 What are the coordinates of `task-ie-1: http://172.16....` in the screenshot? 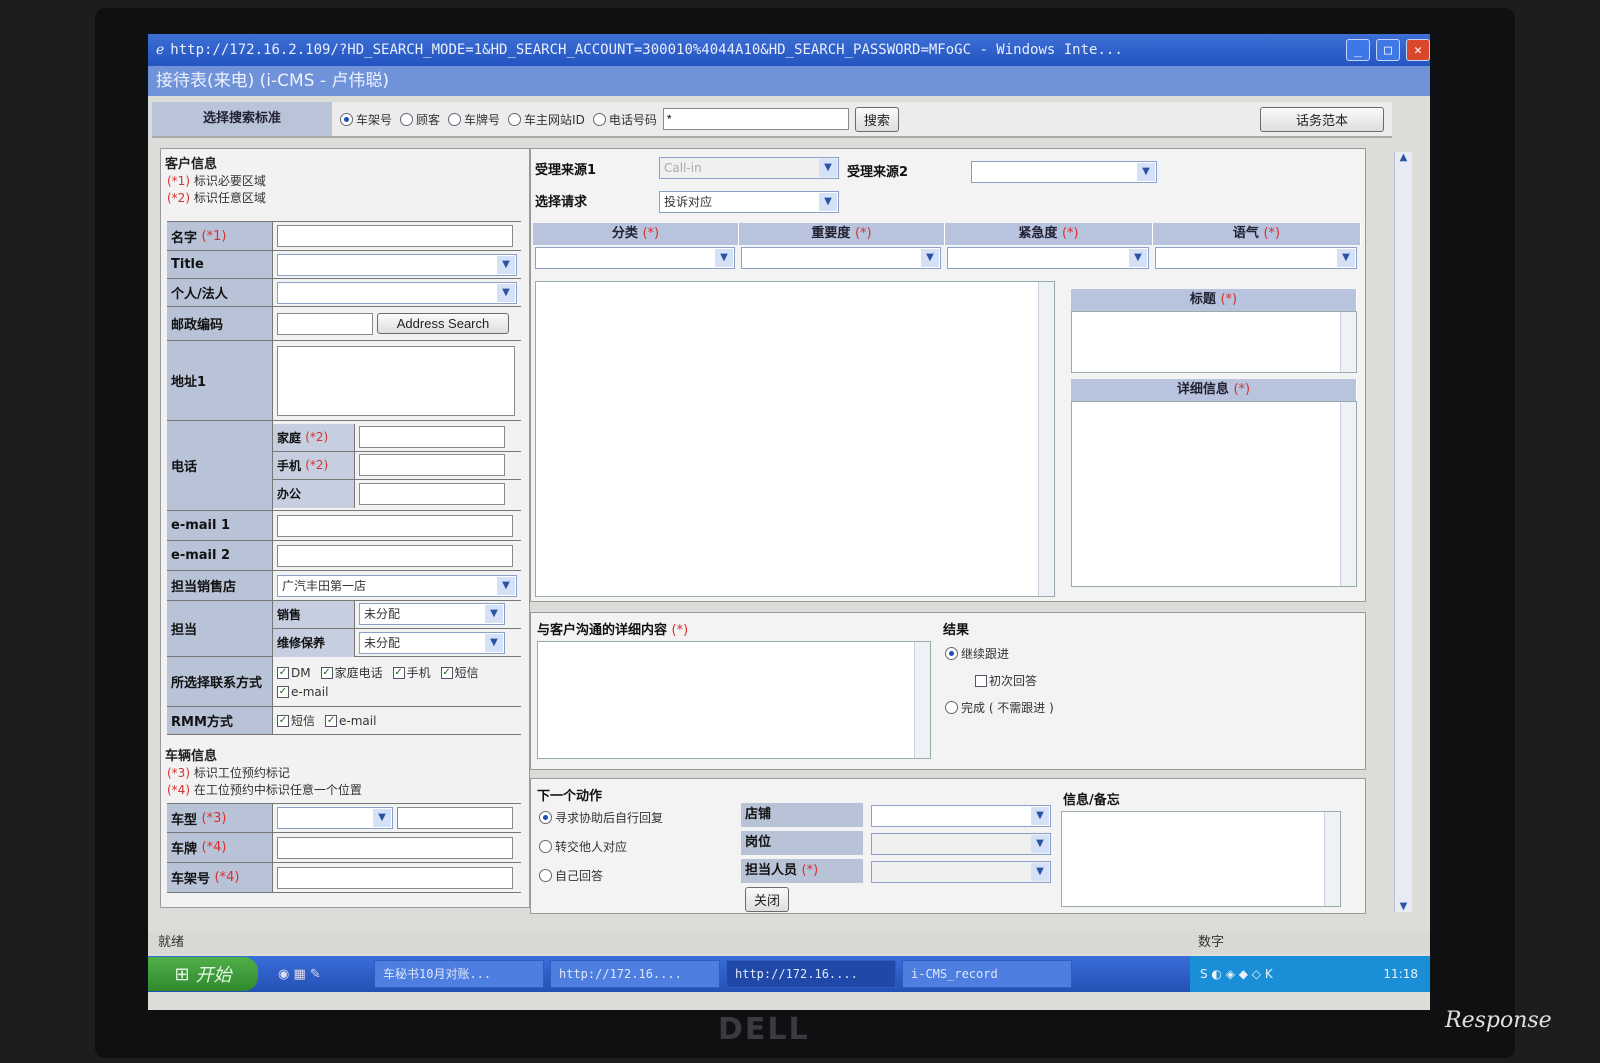 It's located at (635, 974).